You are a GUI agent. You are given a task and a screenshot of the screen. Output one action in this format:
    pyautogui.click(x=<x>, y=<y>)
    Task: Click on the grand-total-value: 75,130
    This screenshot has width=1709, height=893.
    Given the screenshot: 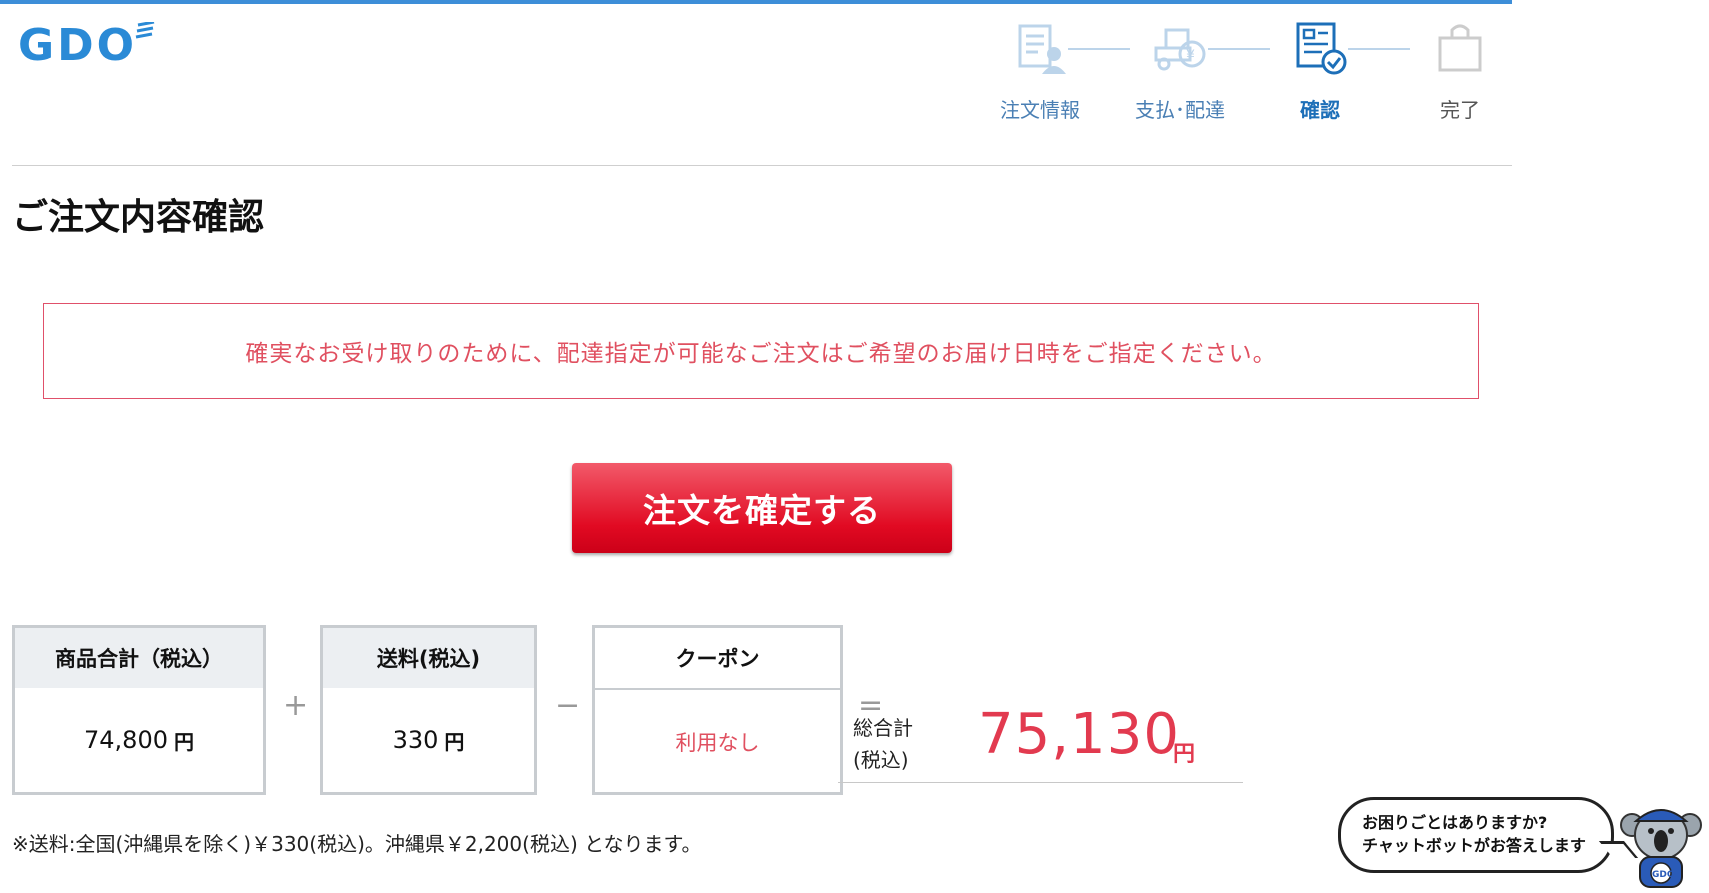 What is the action you would take?
    pyautogui.click(x=1079, y=734)
    